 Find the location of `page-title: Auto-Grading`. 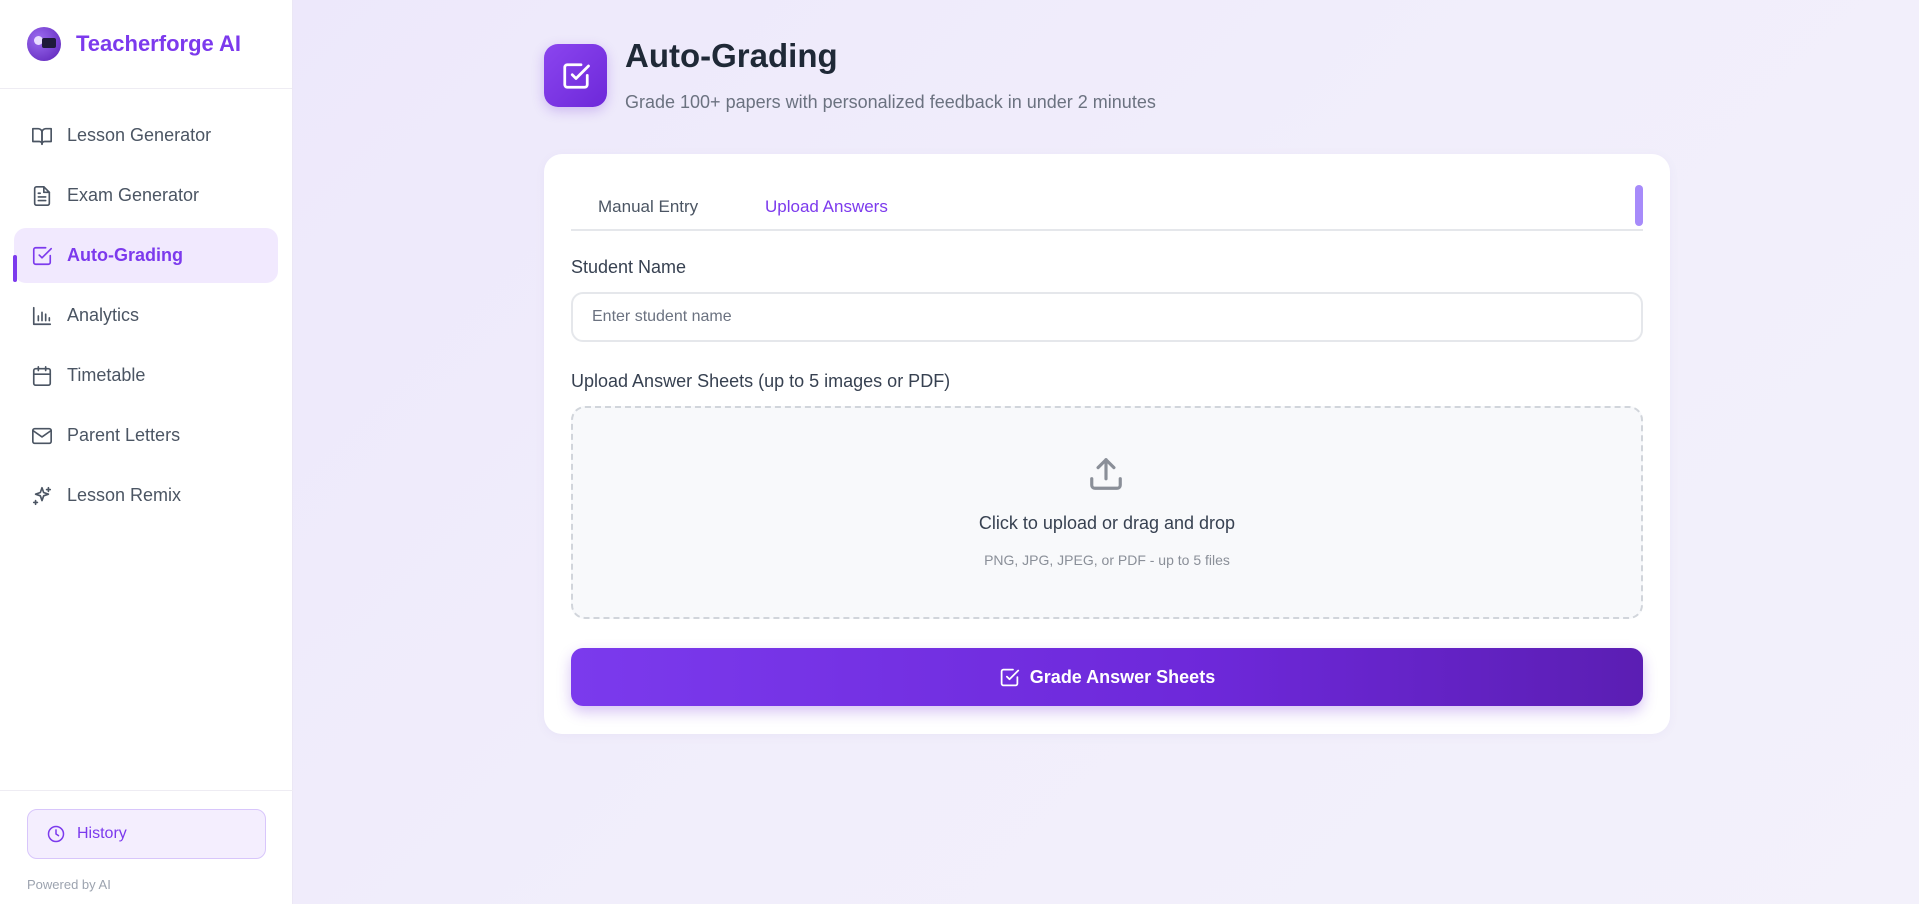

page-title: Auto-Grading is located at coordinates (731, 55).